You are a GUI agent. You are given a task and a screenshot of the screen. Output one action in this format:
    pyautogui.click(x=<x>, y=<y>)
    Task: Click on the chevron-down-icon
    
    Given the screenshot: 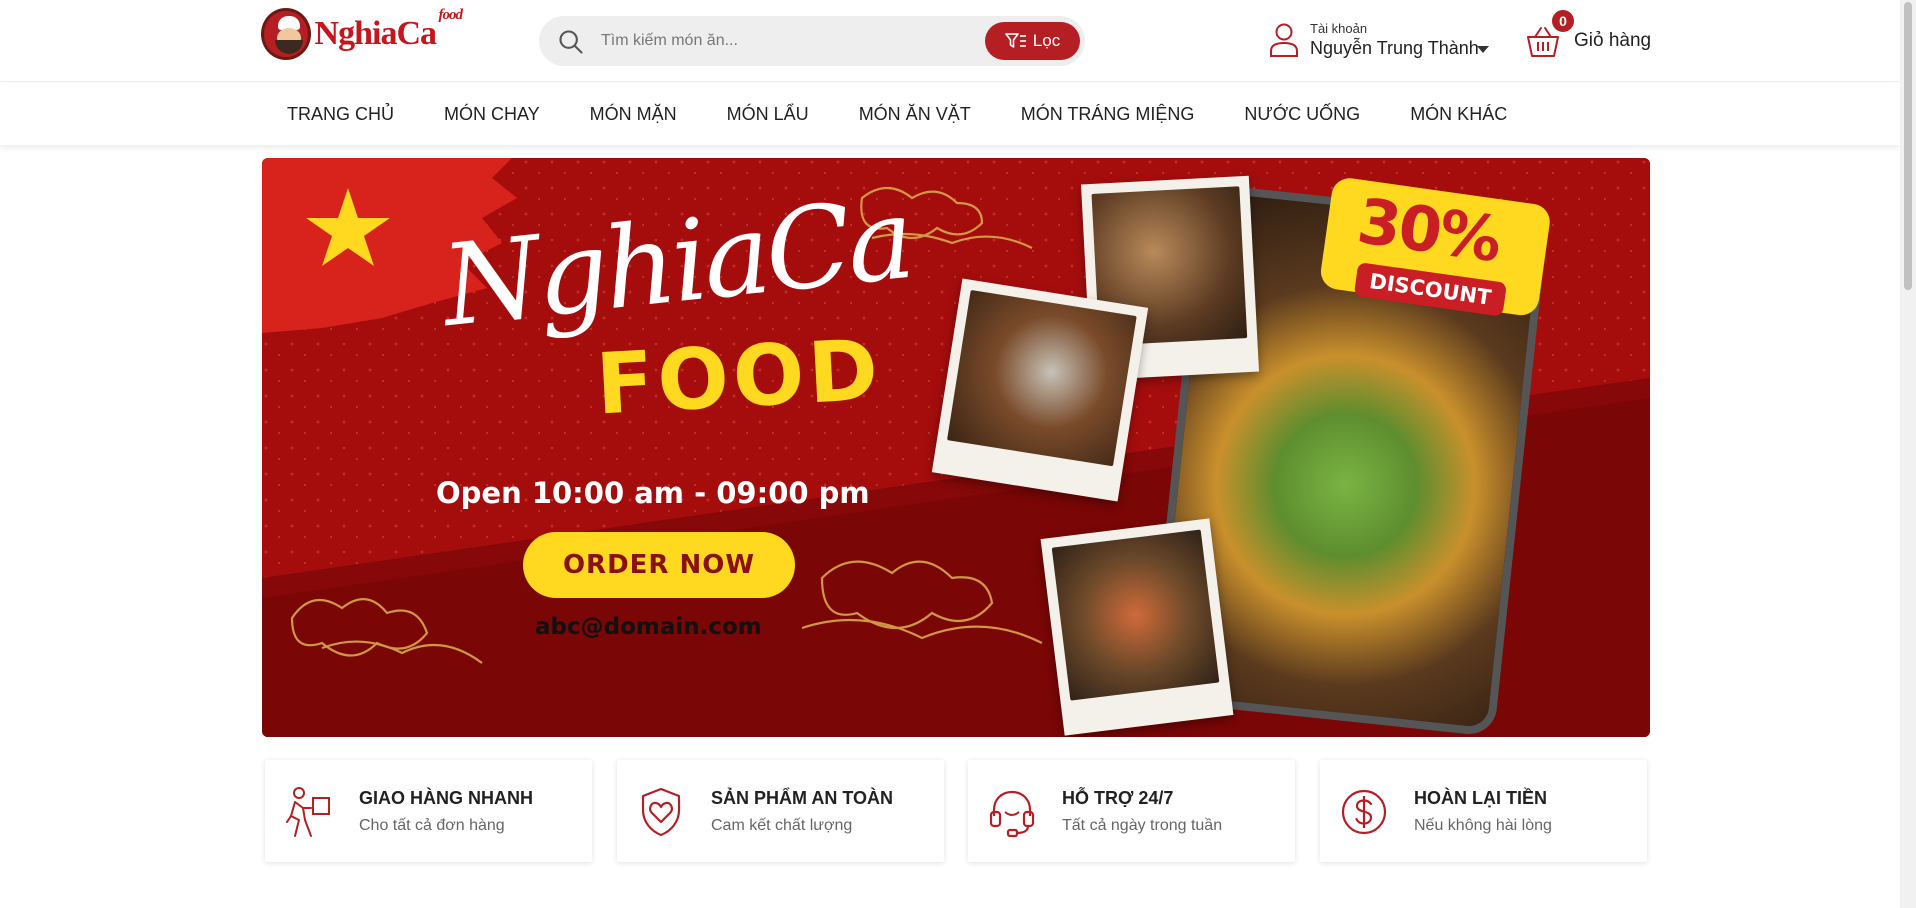 What is the action you would take?
    pyautogui.click(x=1483, y=49)
    